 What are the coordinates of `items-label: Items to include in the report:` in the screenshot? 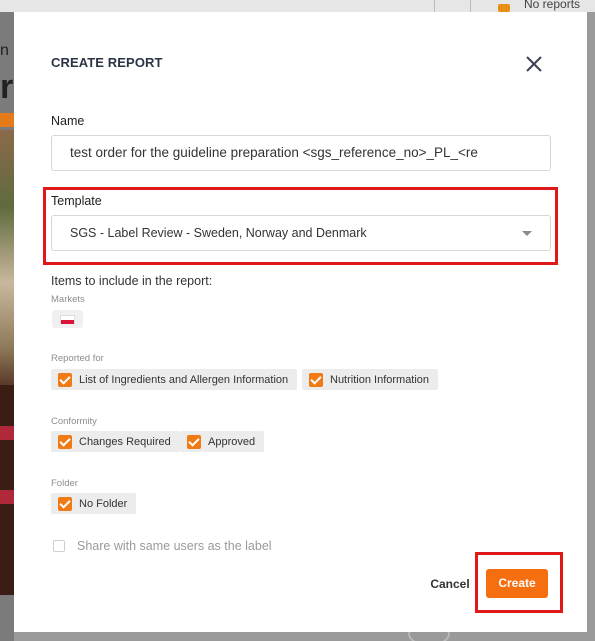 It's located at (132, 281).